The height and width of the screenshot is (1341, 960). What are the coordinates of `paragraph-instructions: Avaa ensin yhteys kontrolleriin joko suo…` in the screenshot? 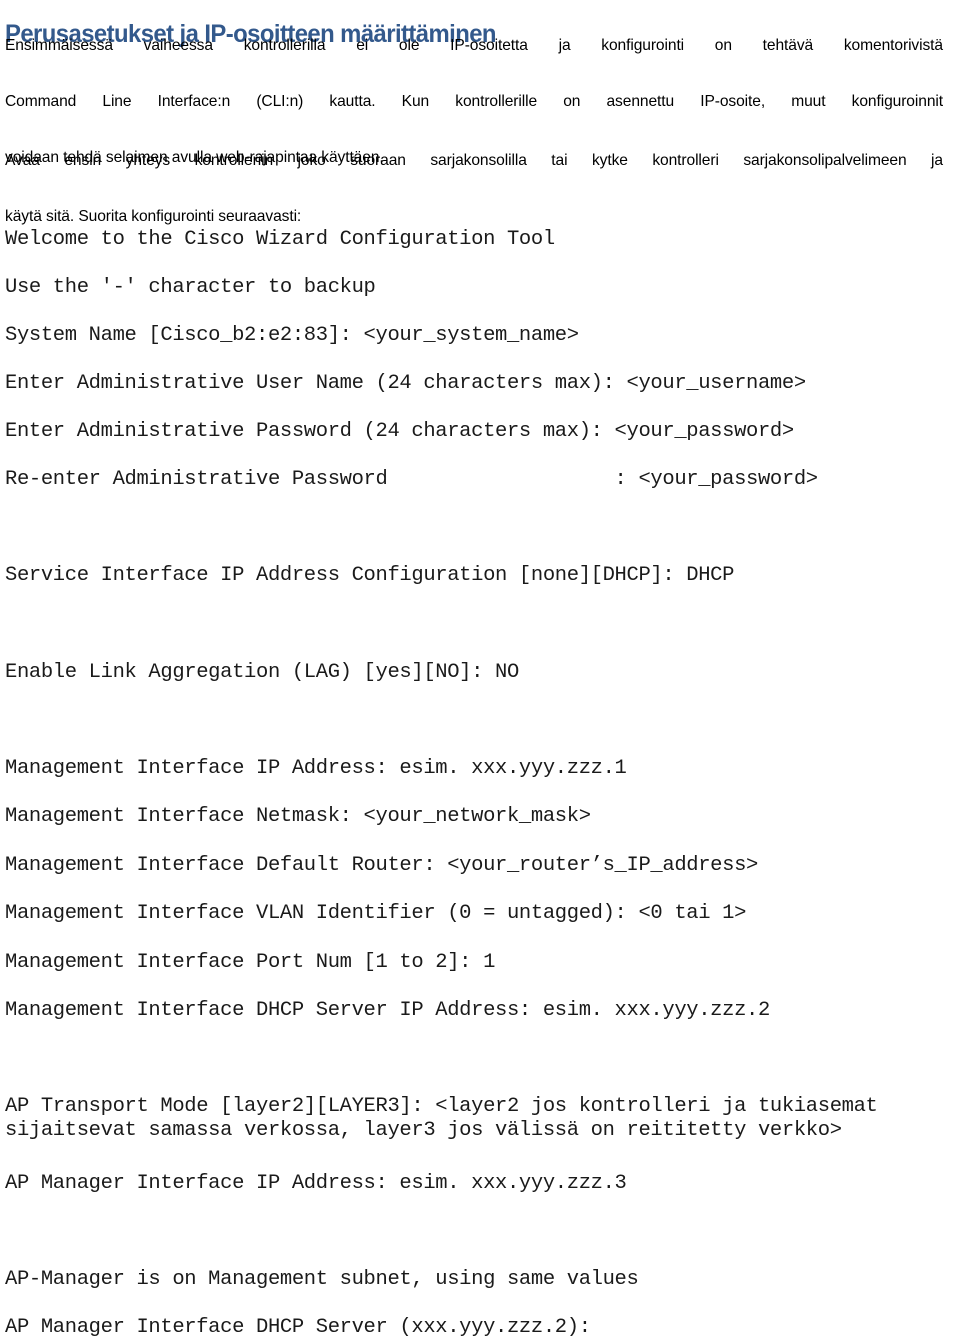 It's located at (474, 189).